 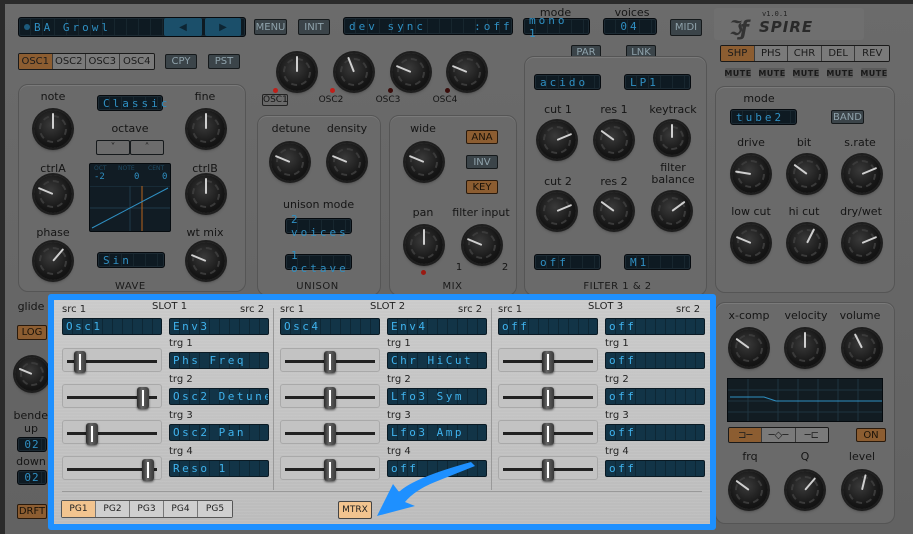 What do you see at coordinates (132, 103) in the screenshot?
I see `osc-mode-select: Classic` at bounding box center [132, 103].